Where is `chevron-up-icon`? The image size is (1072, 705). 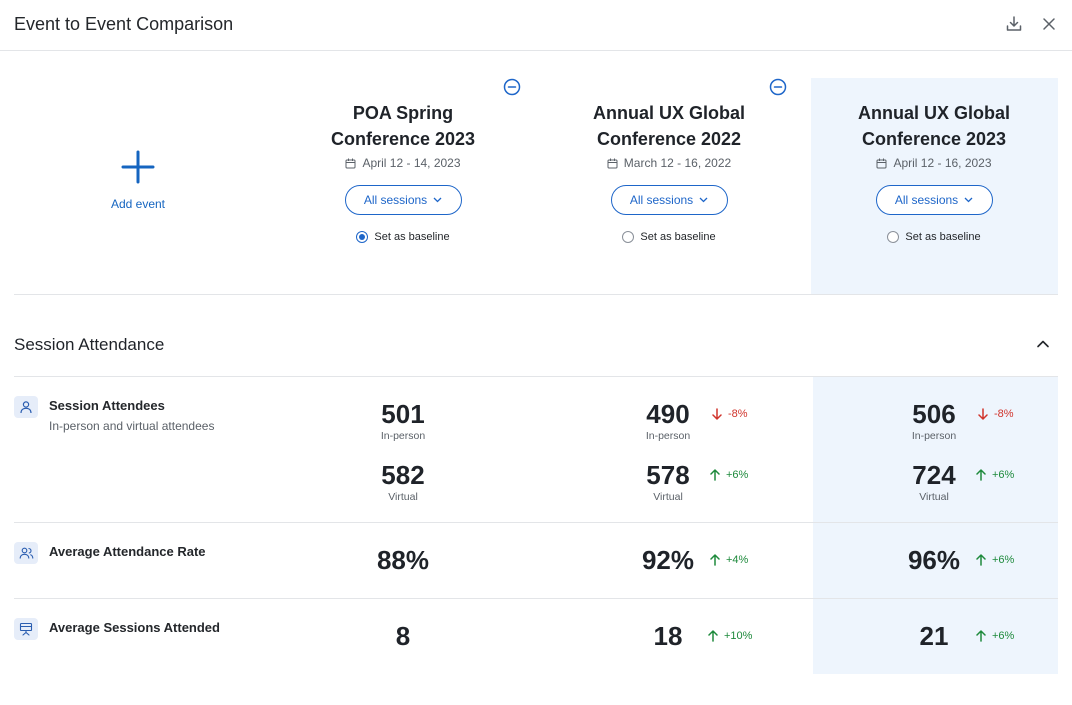
chevron-up-icon is located at coordinates (1043, 344).